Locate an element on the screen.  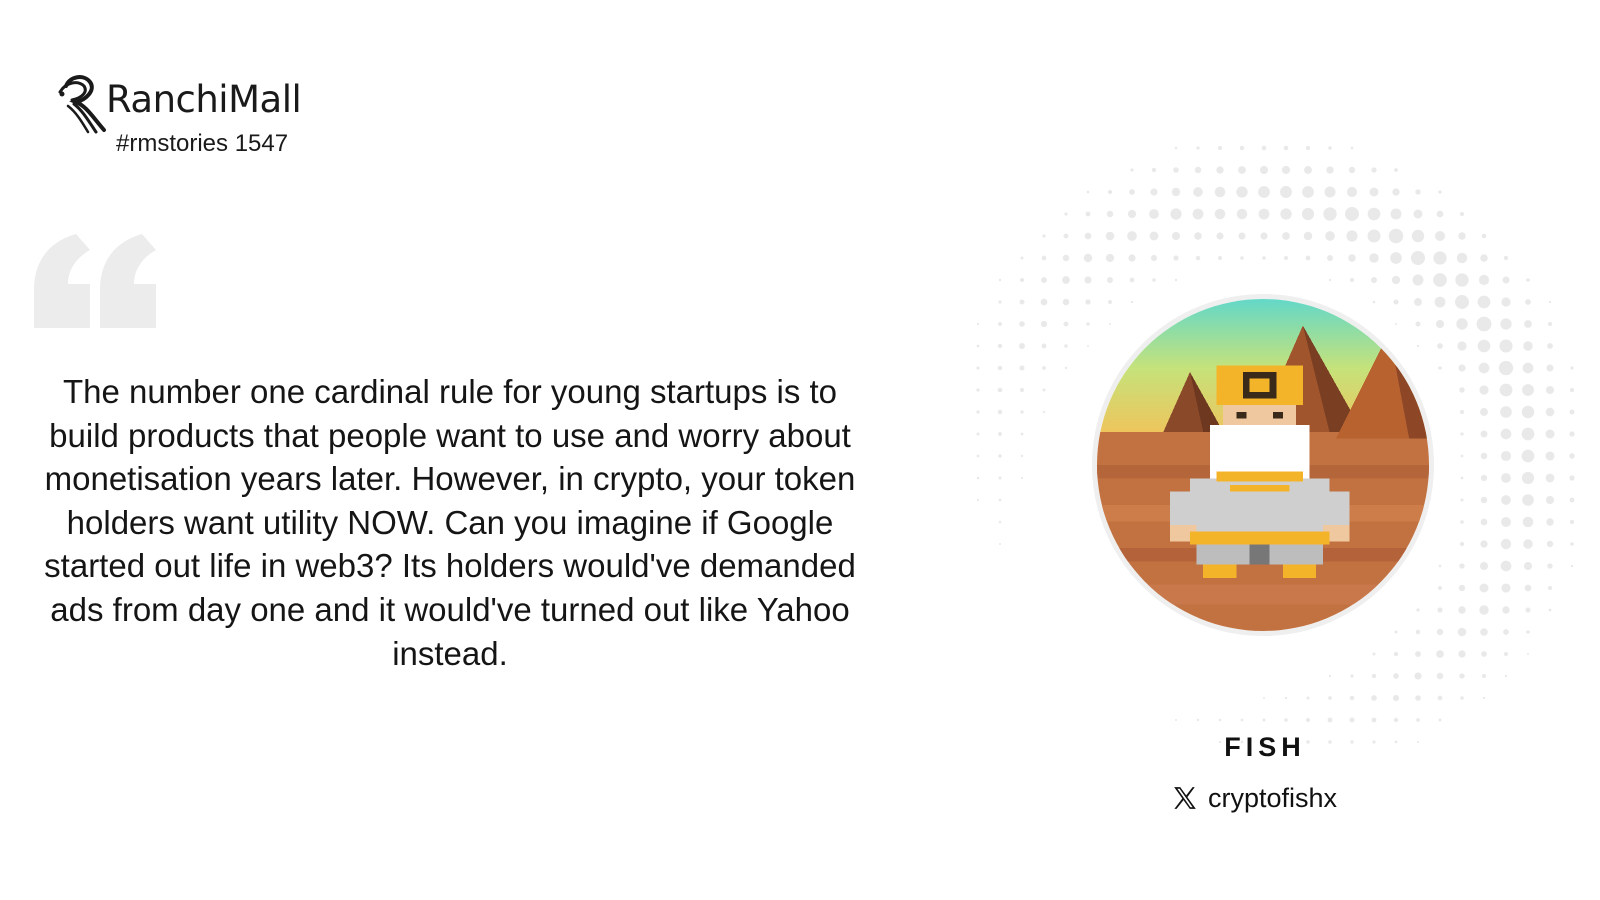
story-tag: #rmstories 1547 is located at coordinates (202, 143).